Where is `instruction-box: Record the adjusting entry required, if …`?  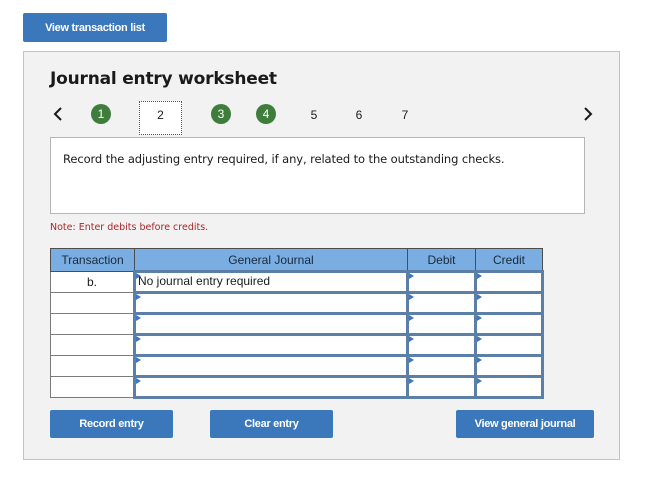 instruction-box: Record the adjusting entry required, if … is located at coordinates (317, 175).